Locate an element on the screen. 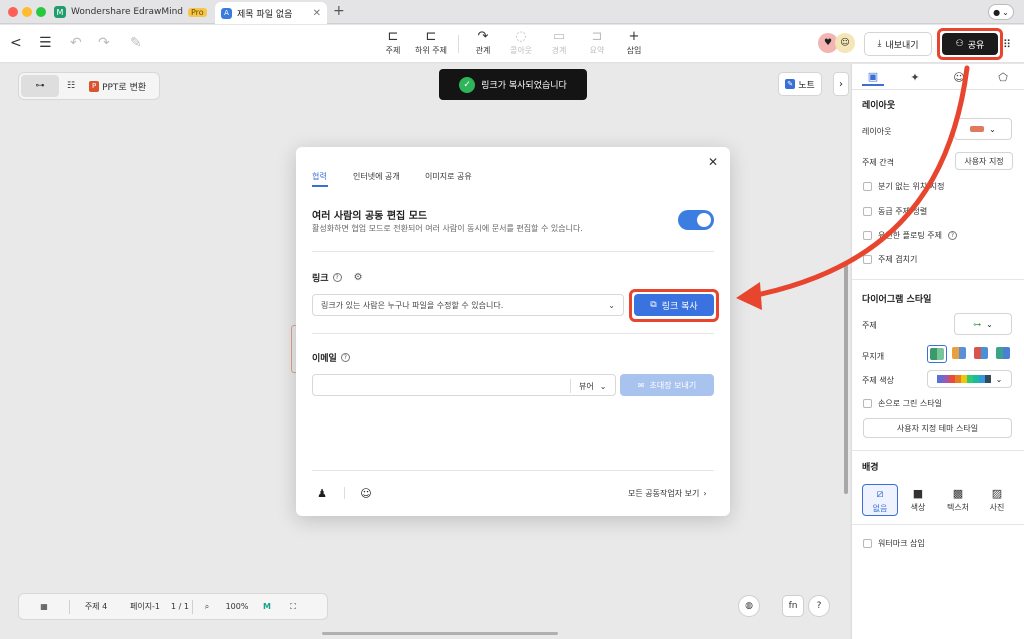 The height and width of the screenshot is (639, 1024). checkbox-row: 유연한 플로팅 주제? is located at coordinates (910, 235).